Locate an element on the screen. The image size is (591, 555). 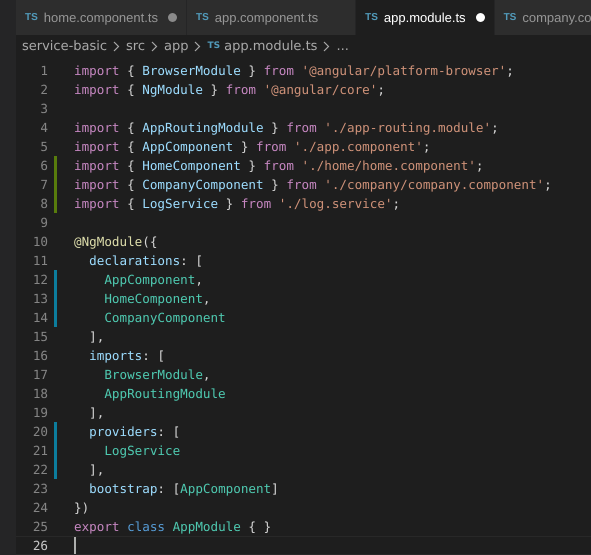
line-number: 17 is located at coordinates (40, 374).